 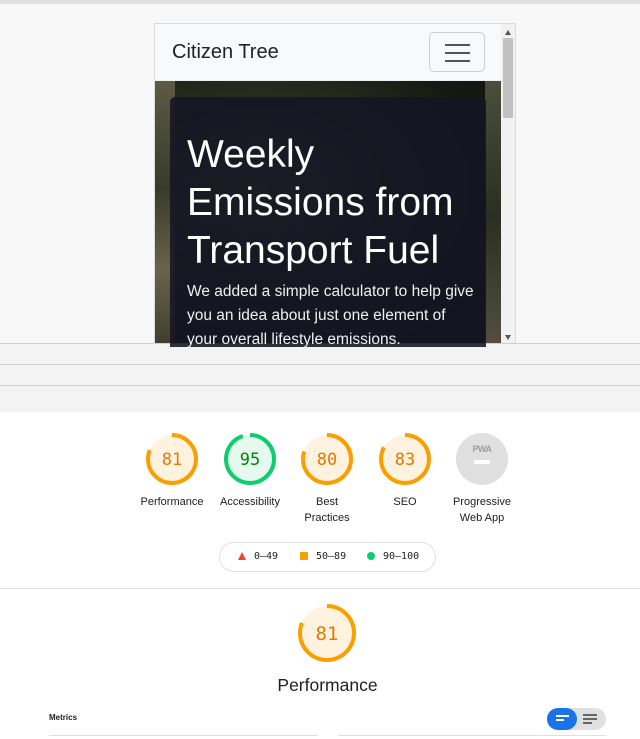 What do you see at coordinates (508, 78) in the screenshot?
I see `scroll-thumb` at bounding box center [508, 78].